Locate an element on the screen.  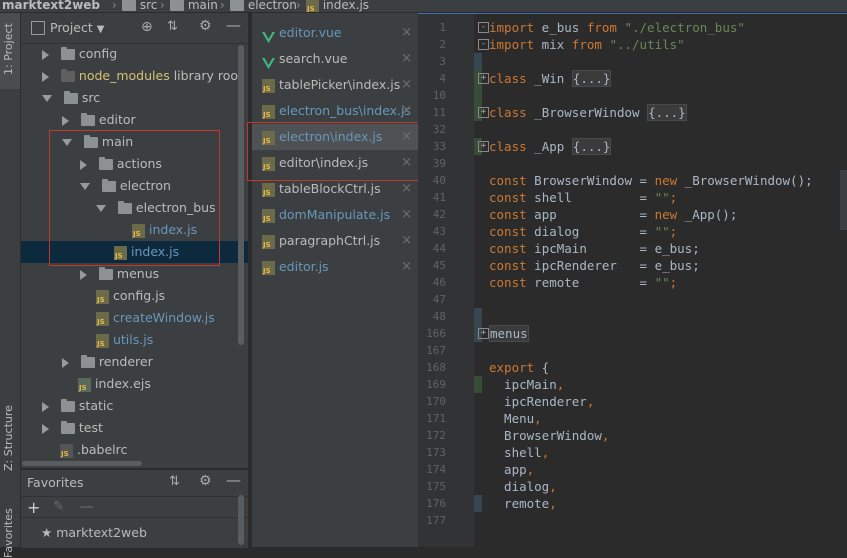
code-line: export { is located at coordinates (519, 367).